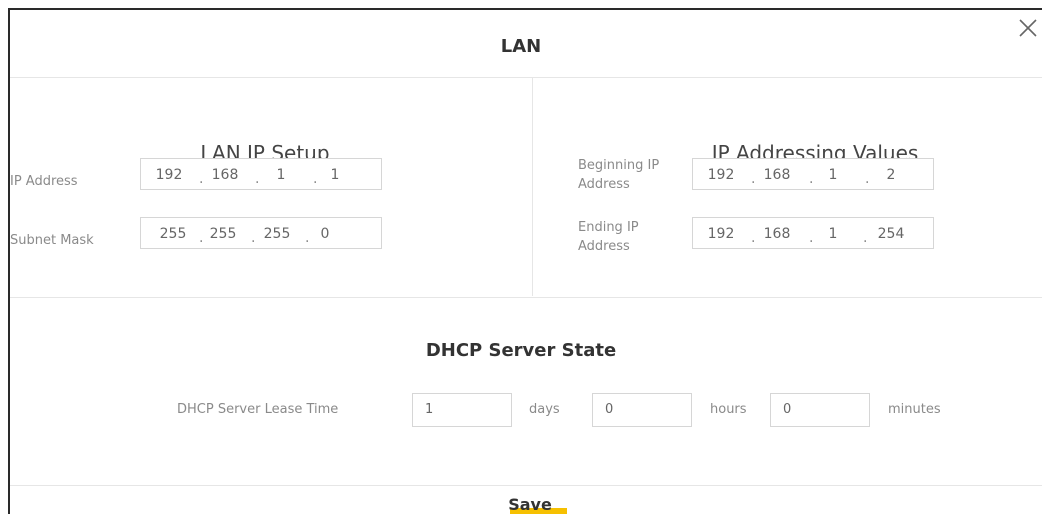  I want to click on ending-ip-octet-1: 192, so click(721, 234).